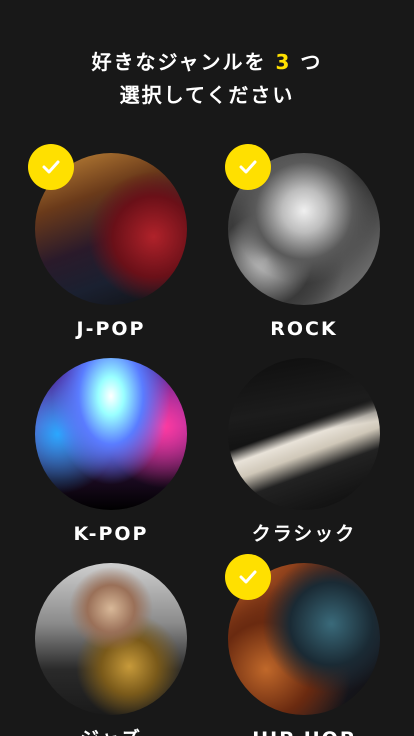 The image size is (414, 736). Describe the element at coordinates (311, 62) in the screenshot. I see `heading-suffix: つ` at that location.